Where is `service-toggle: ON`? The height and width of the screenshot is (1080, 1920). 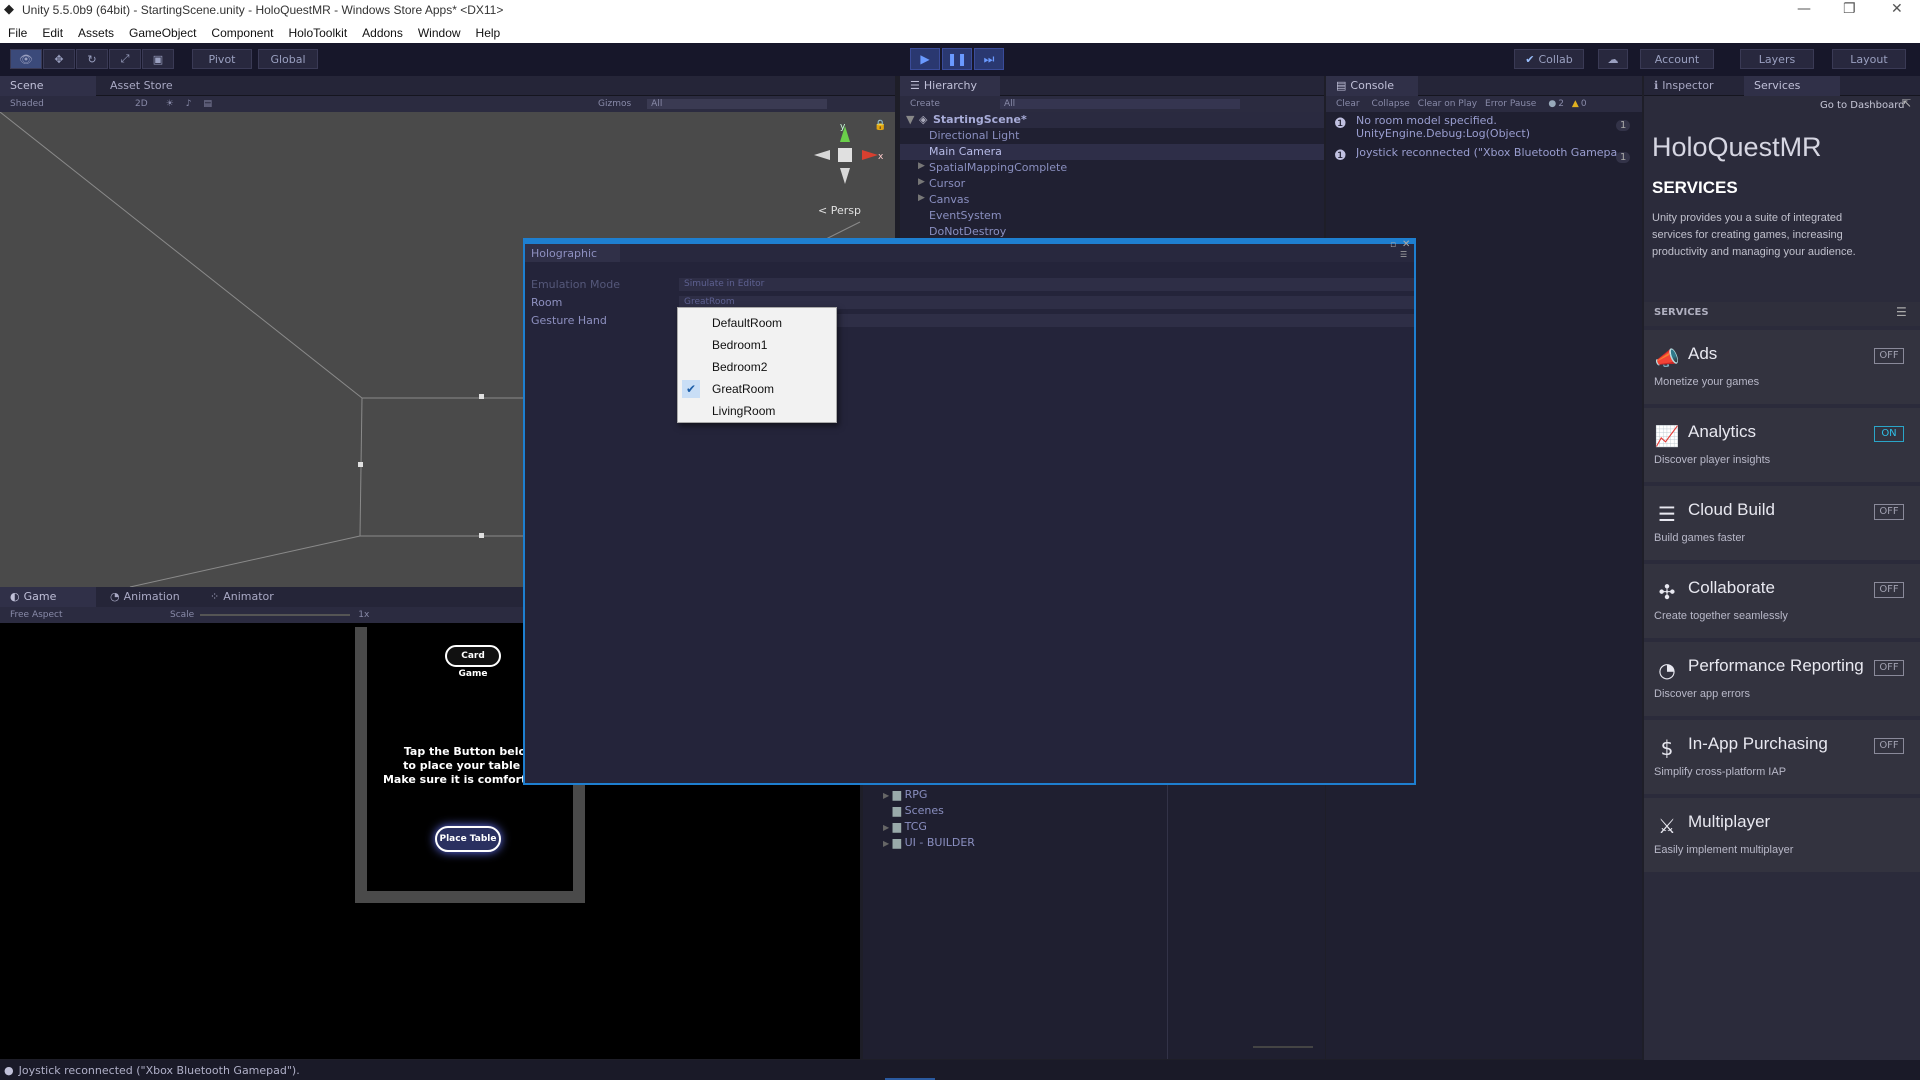
service-toggle: ON is located at coordinates (1889, 434).